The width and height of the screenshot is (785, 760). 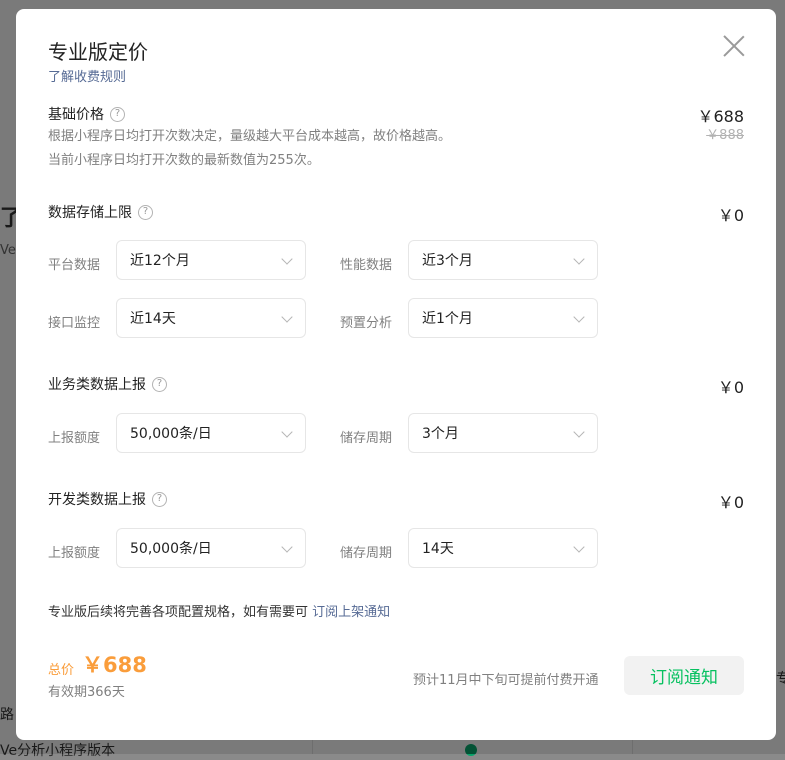 I want to click on pricing-rules-link: 了解收费规则, so click(x=87, y=75).